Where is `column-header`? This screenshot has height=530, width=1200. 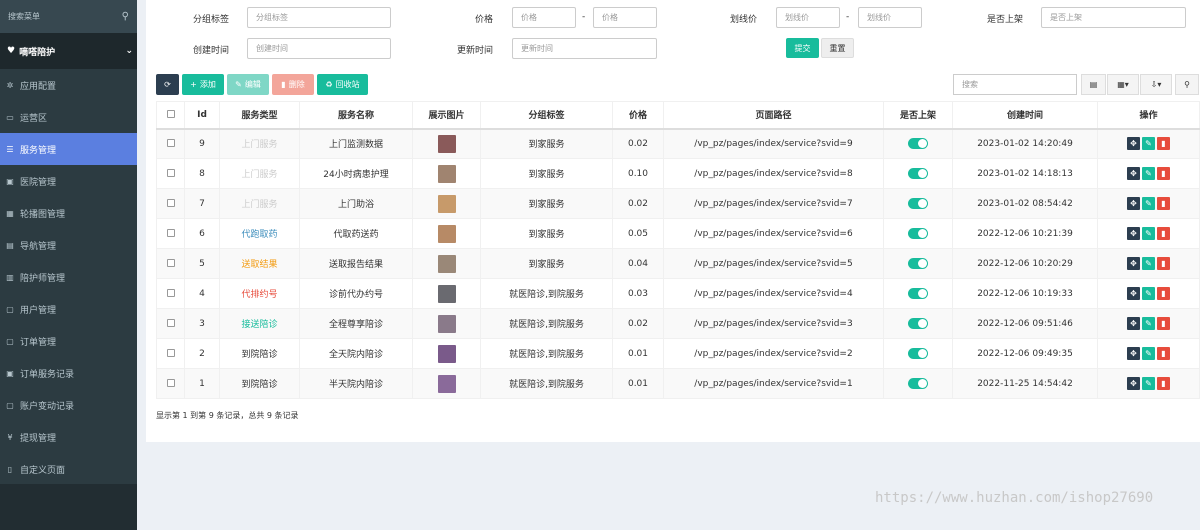
column-header is located at coordinates (170, 115).